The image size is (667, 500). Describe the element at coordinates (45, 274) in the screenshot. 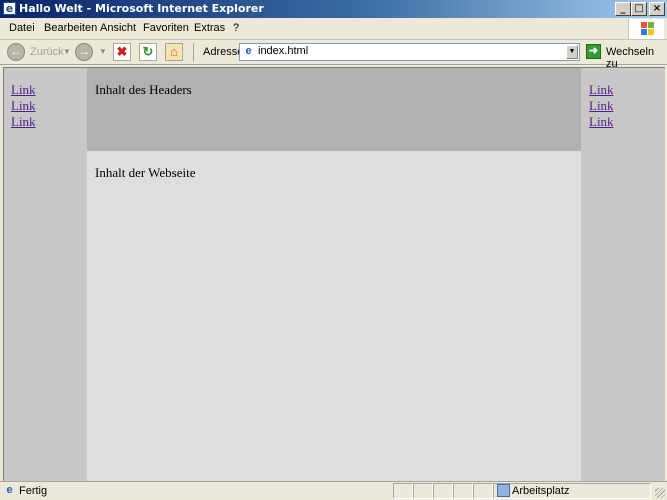

I see `left-column: Link Link Link` at that location.